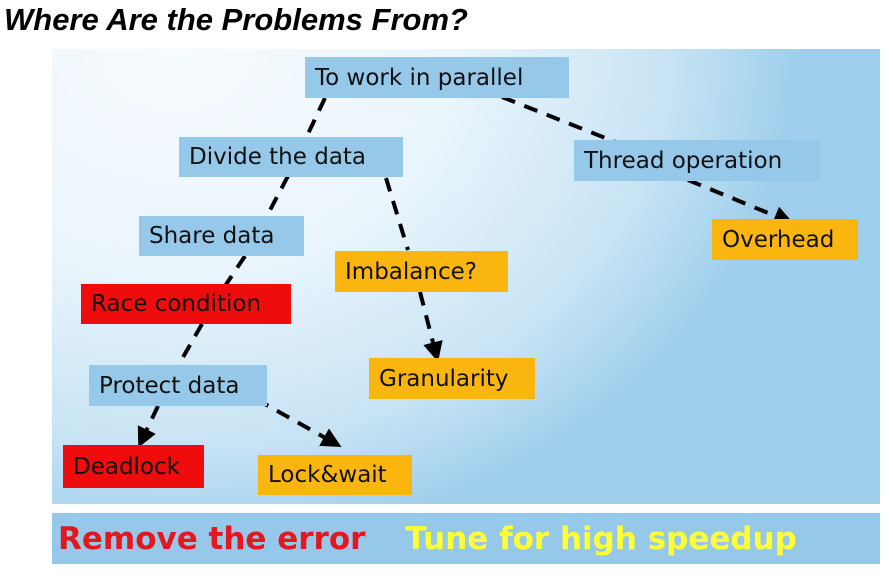 This screenshot has height=576, width=893. I want to click on edge-imbalance-granularity, so click(430, 326).